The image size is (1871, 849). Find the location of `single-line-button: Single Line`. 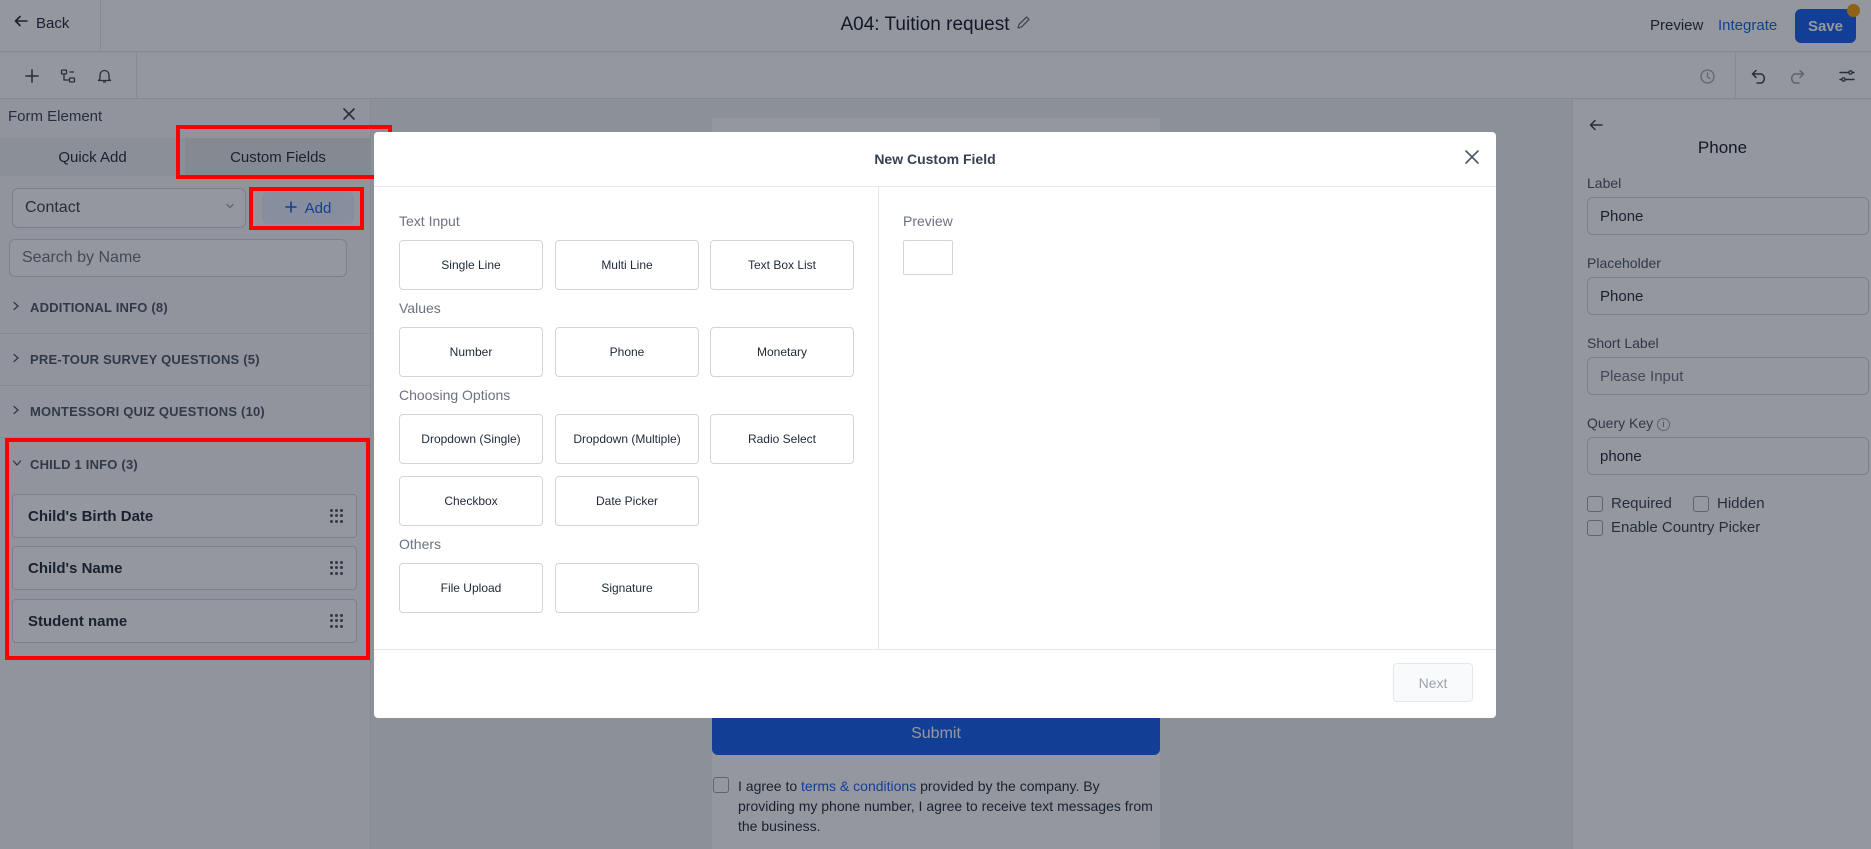

single-line-button: Single Line is located at coordinates (471, 265).